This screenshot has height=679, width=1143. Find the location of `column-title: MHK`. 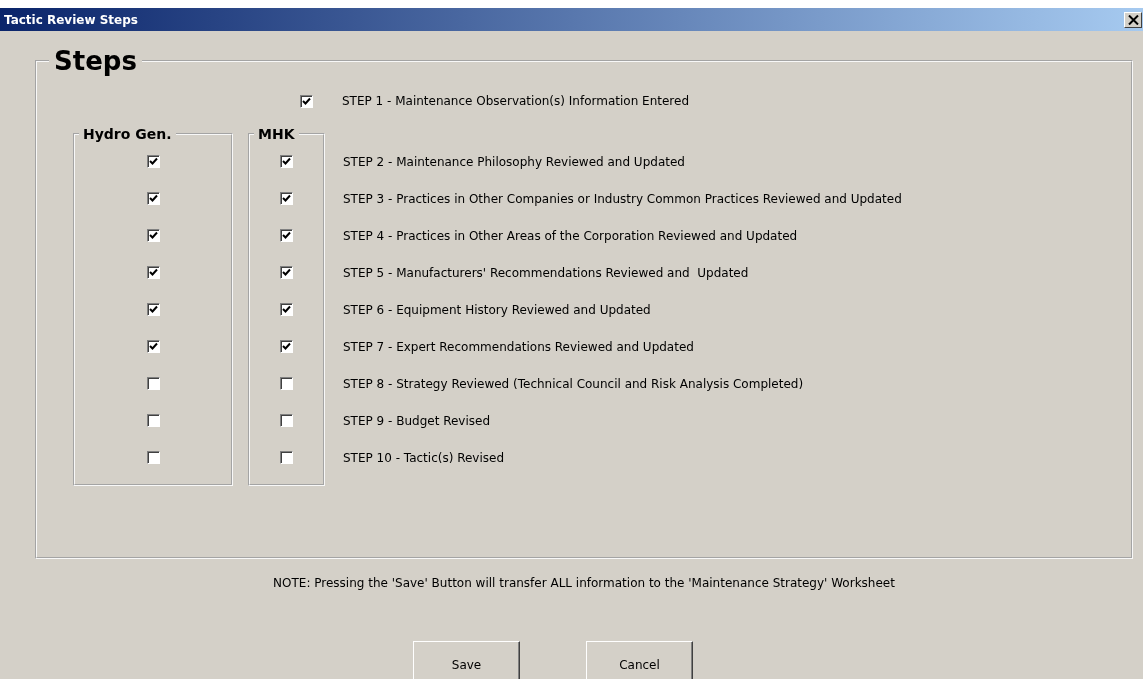

column-title: MHK is located at coordinates (276, 134).